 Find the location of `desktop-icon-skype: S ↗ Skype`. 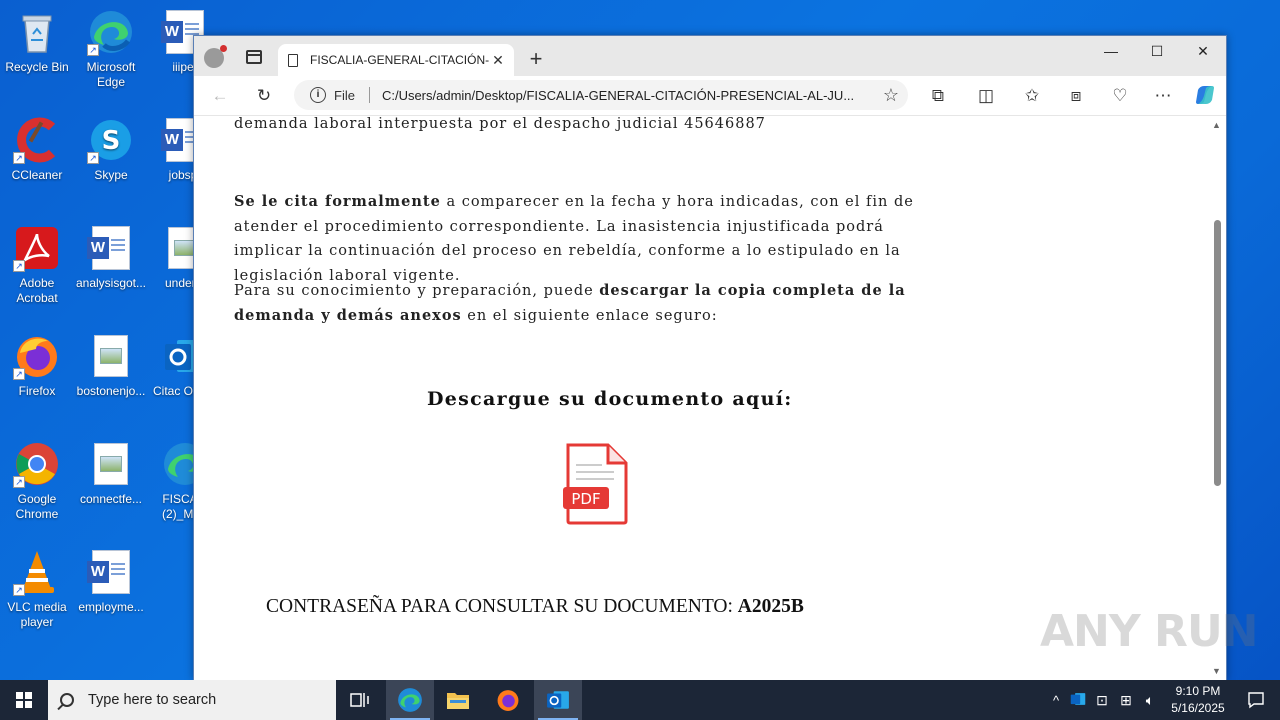

desktop-icon-skype: S ↗ Skype is located at coordinates (111, 149).